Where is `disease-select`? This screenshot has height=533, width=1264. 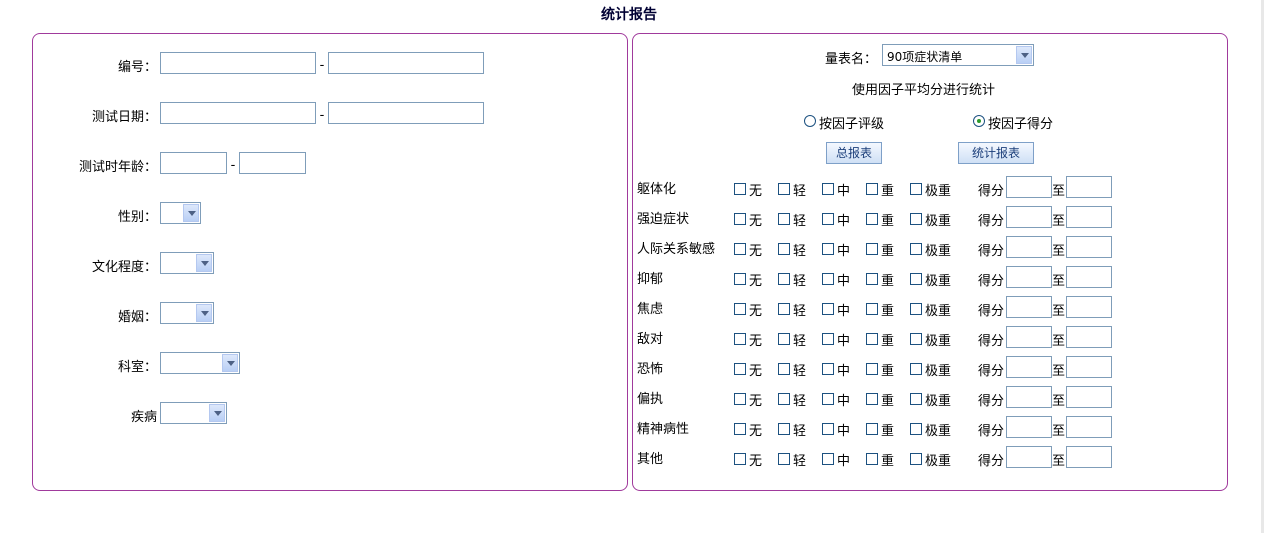 disease-select is located at coordinates (193, 413).